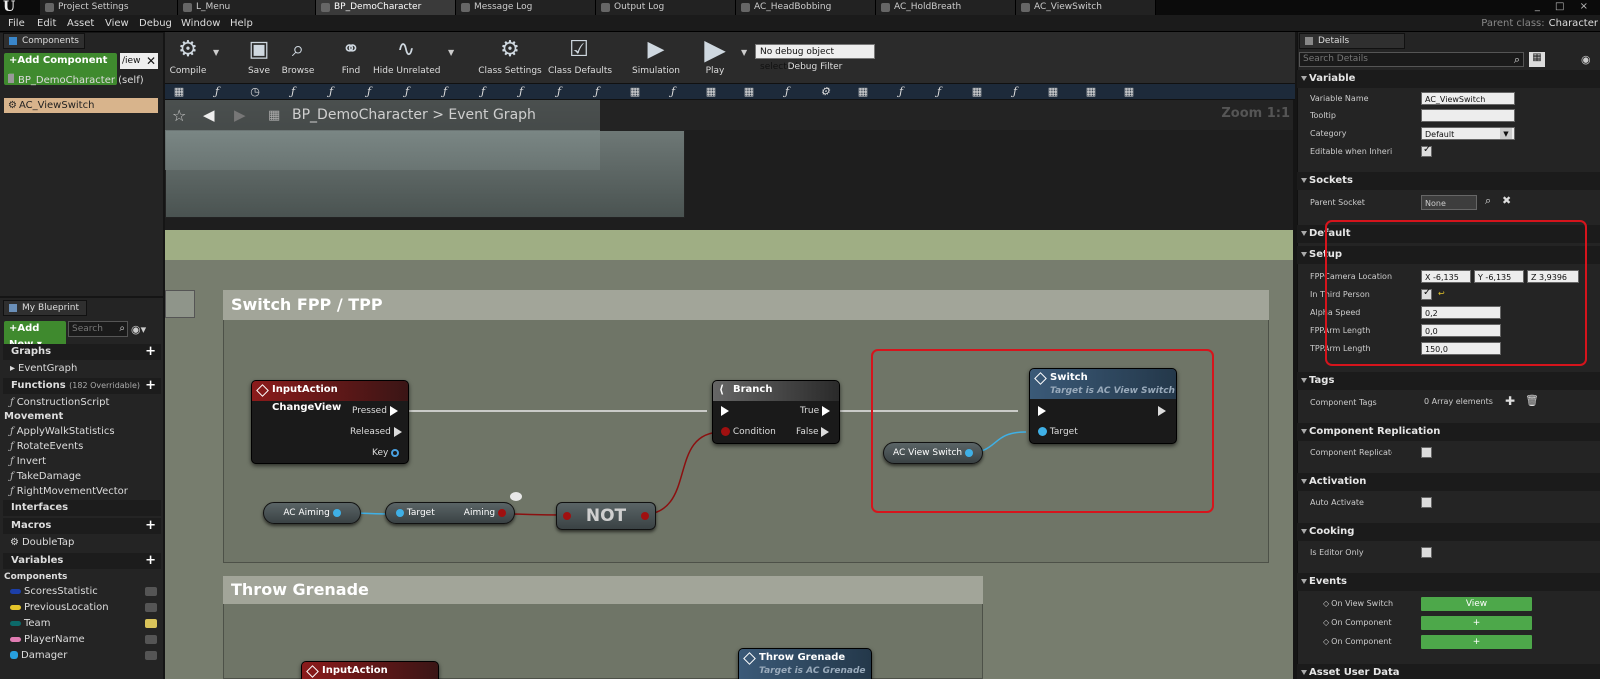 The height and width of the screenshot is (679, 1600). I want to click on pin-exec-out, so click(1162, 411).